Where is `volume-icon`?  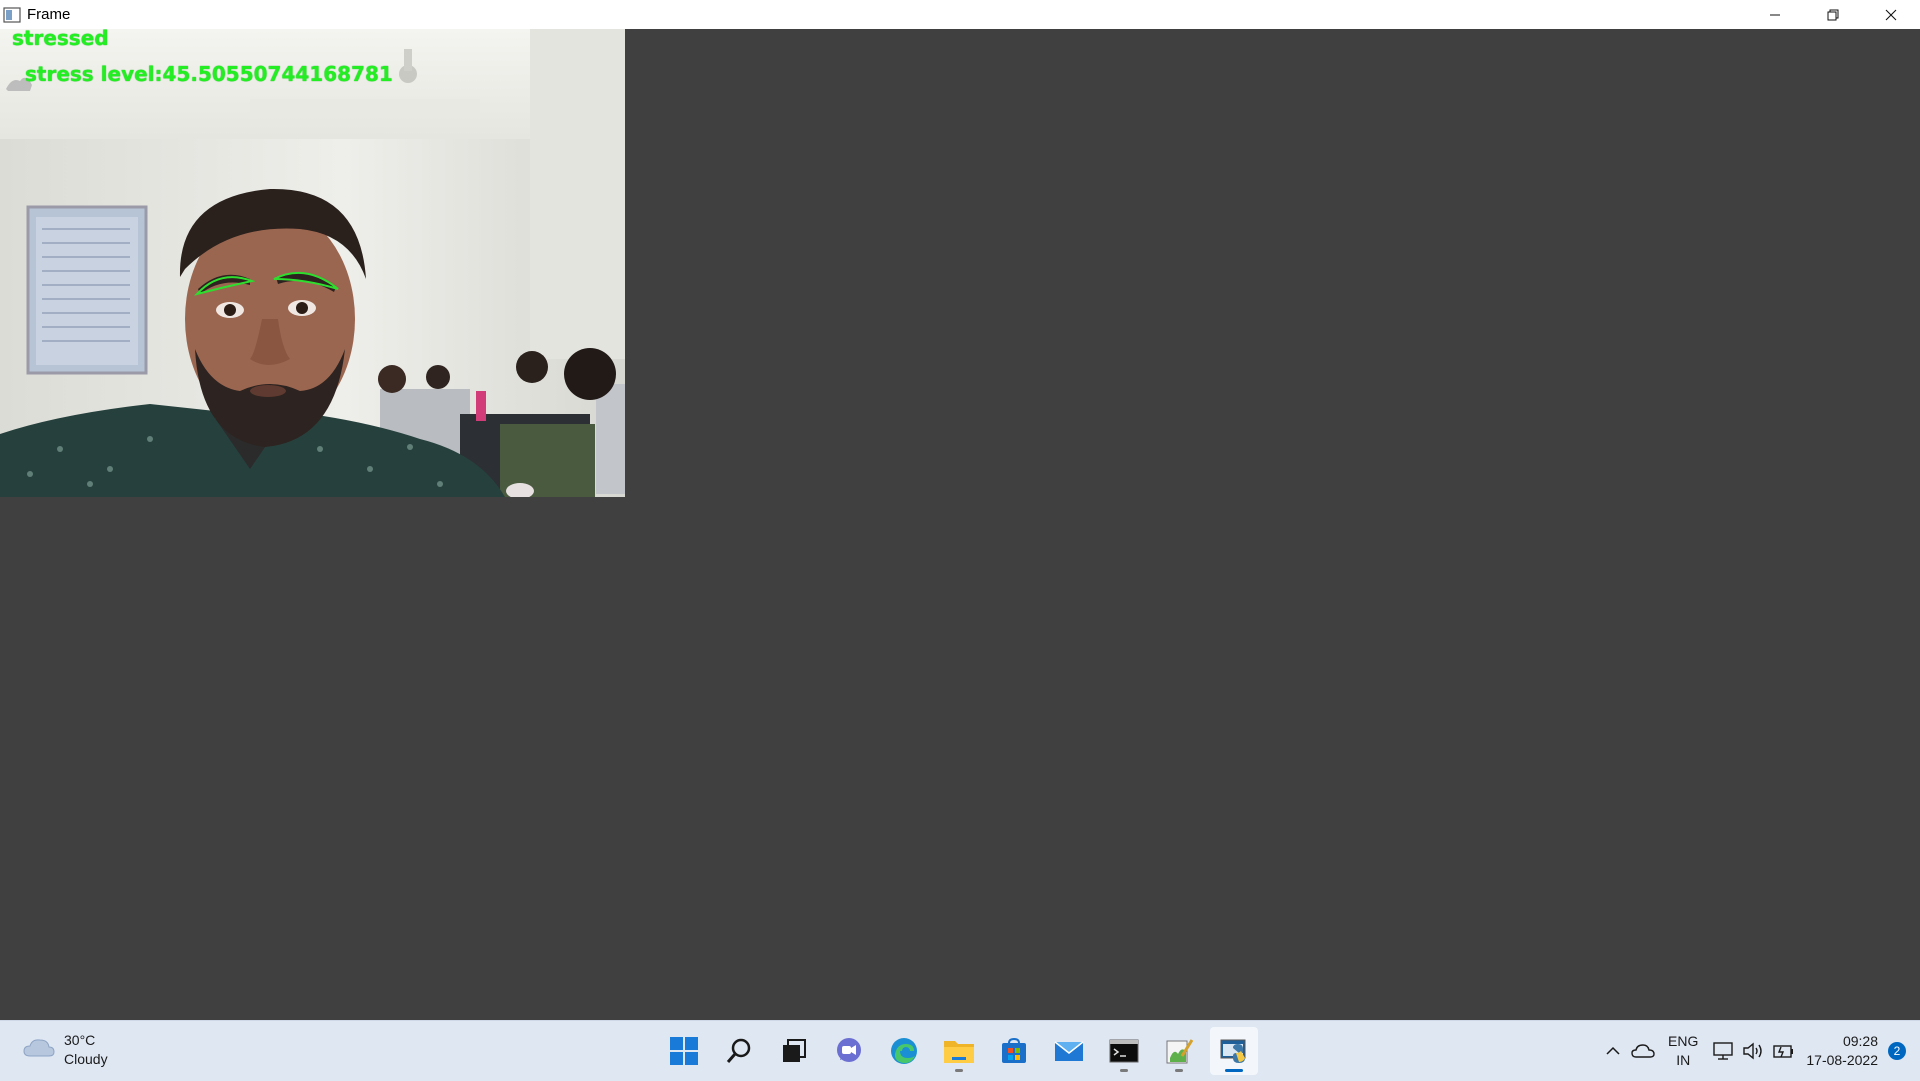
volume-icon is located at coordinates (1753, 1051).